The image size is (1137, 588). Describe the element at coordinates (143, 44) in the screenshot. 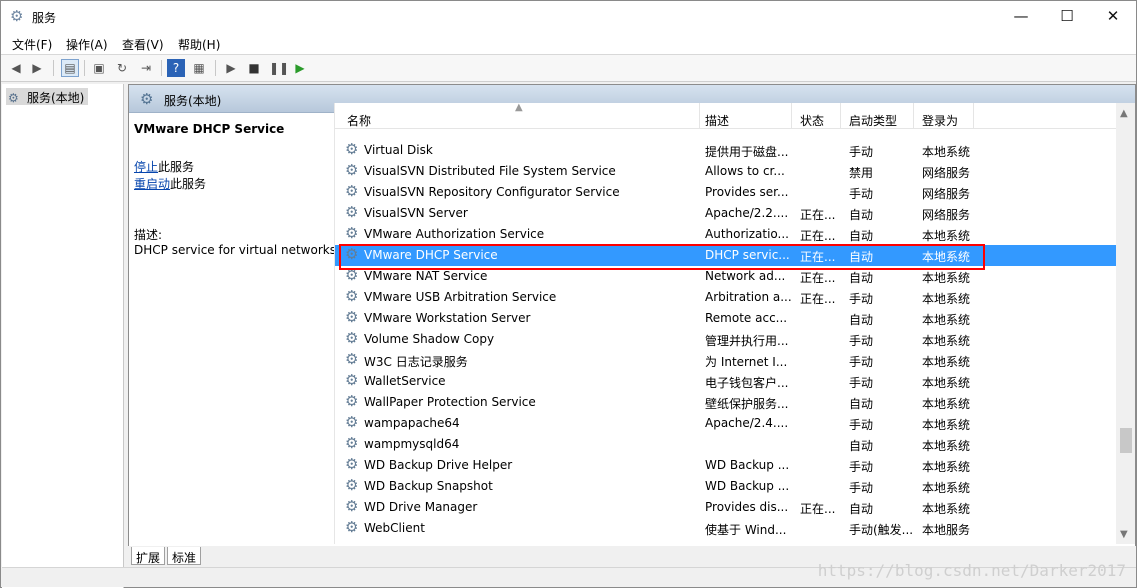

I see `menu-view: 查看(V)` at that location.